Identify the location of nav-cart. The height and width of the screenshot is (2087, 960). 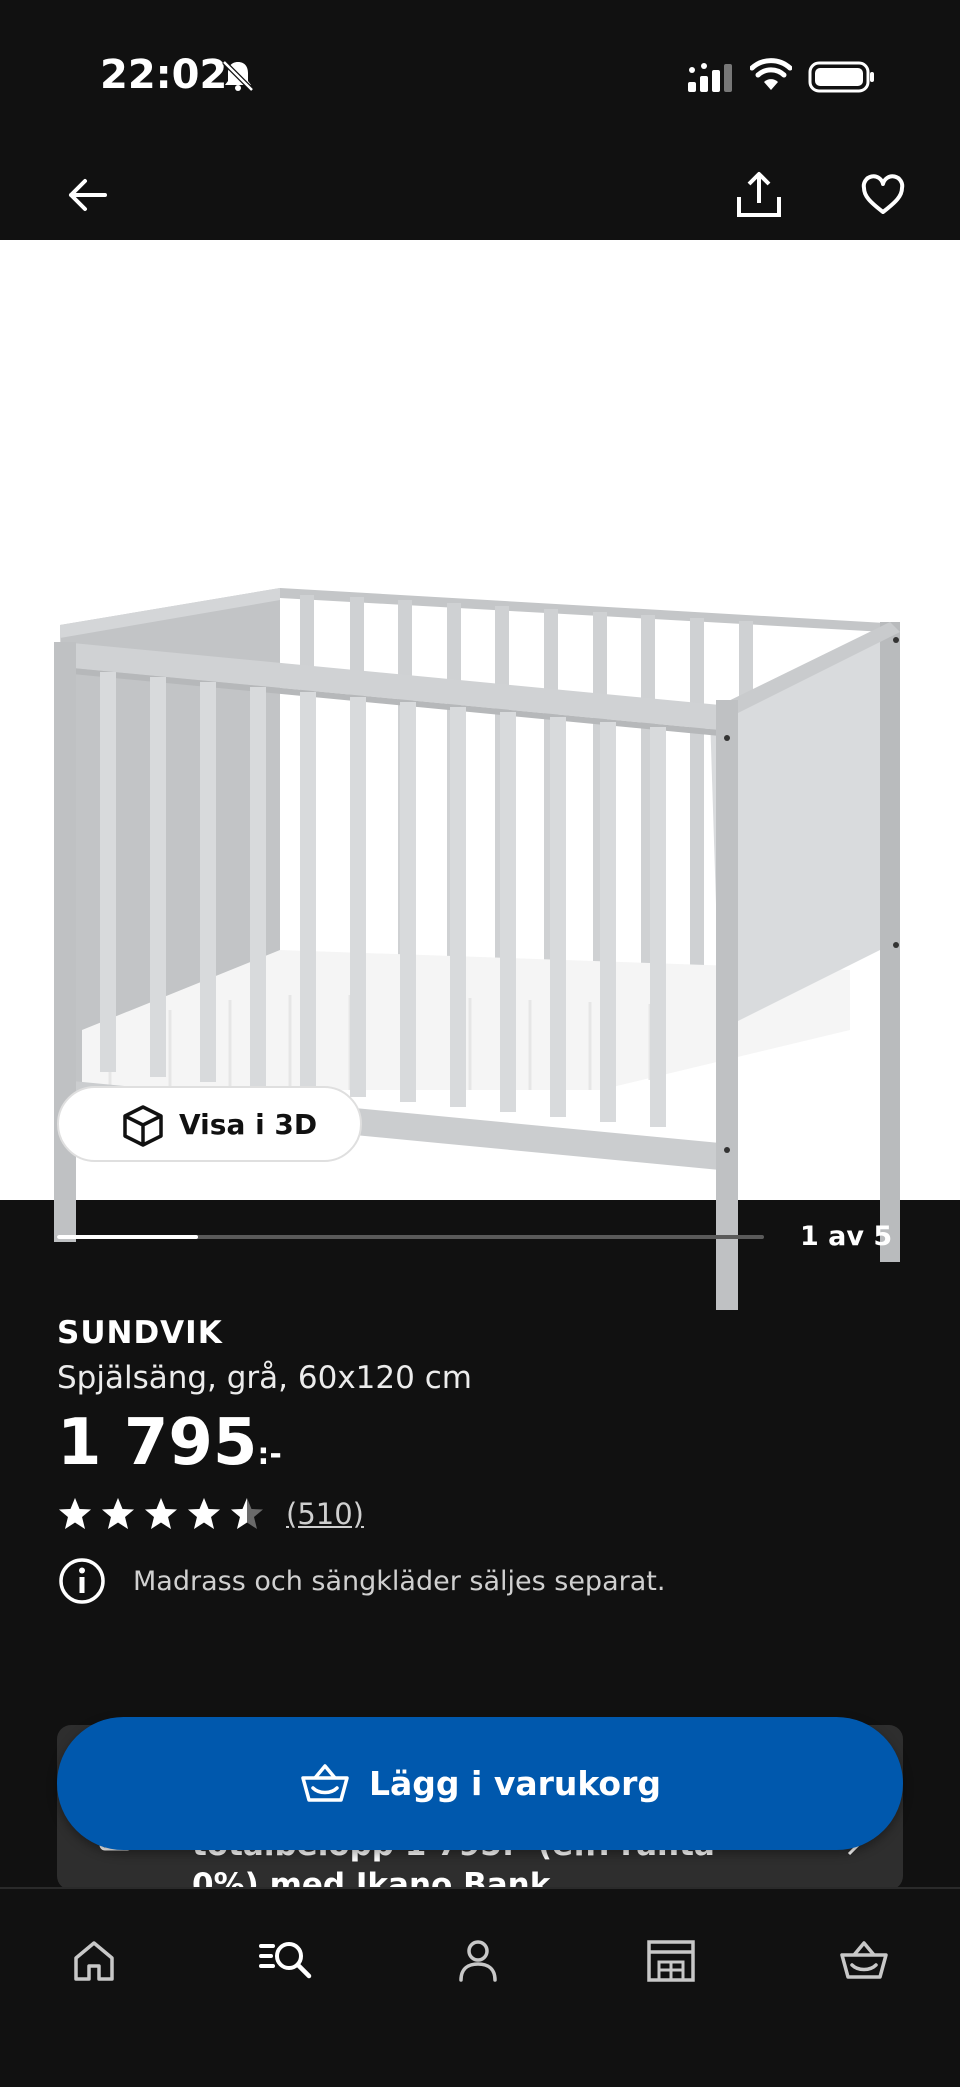
(864, 1961).